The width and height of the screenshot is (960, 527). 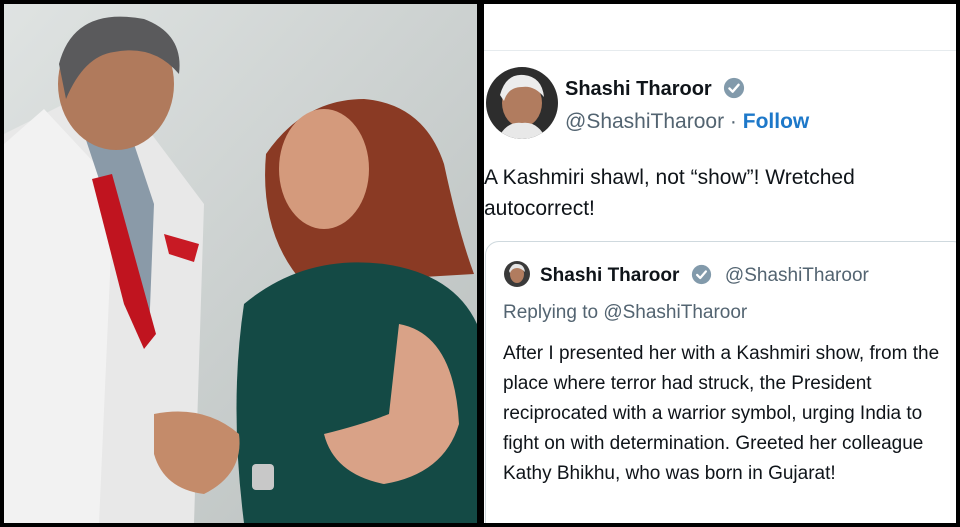 What do you see at coordinates (638, 89) in the screenshot?
I see `author-name: Shashi Tharoor` at bounding box center [638, 89].